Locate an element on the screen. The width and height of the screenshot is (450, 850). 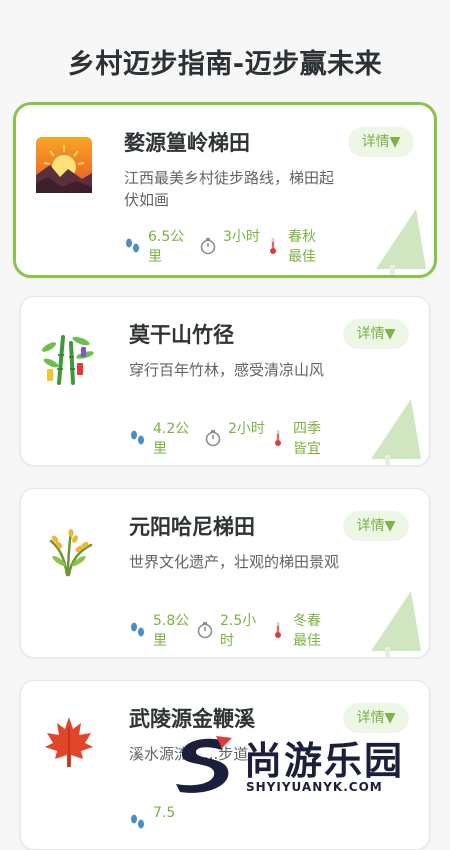
site-watermark: 尚游乐园 SHYIYUANYK.COM is located at coordinates (308, 764).